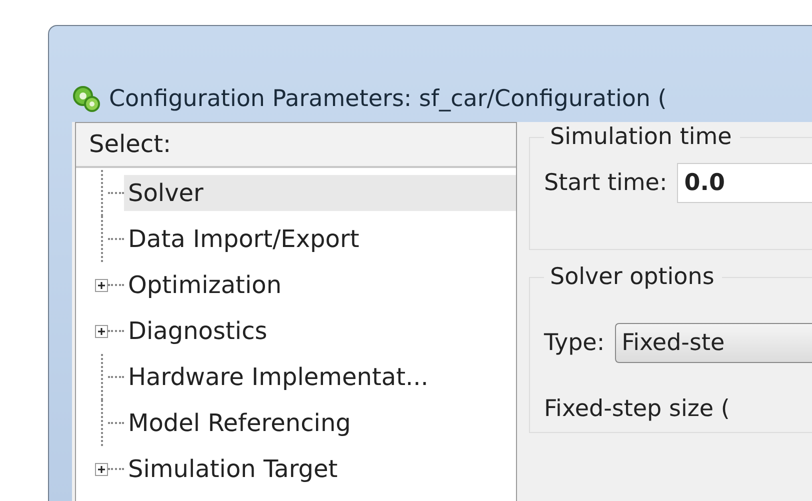 The image size is (812, 501). Describe the element at coordinates (320, 239) in the screenshot. I see `tree-item: Data Import/Export` at that location.